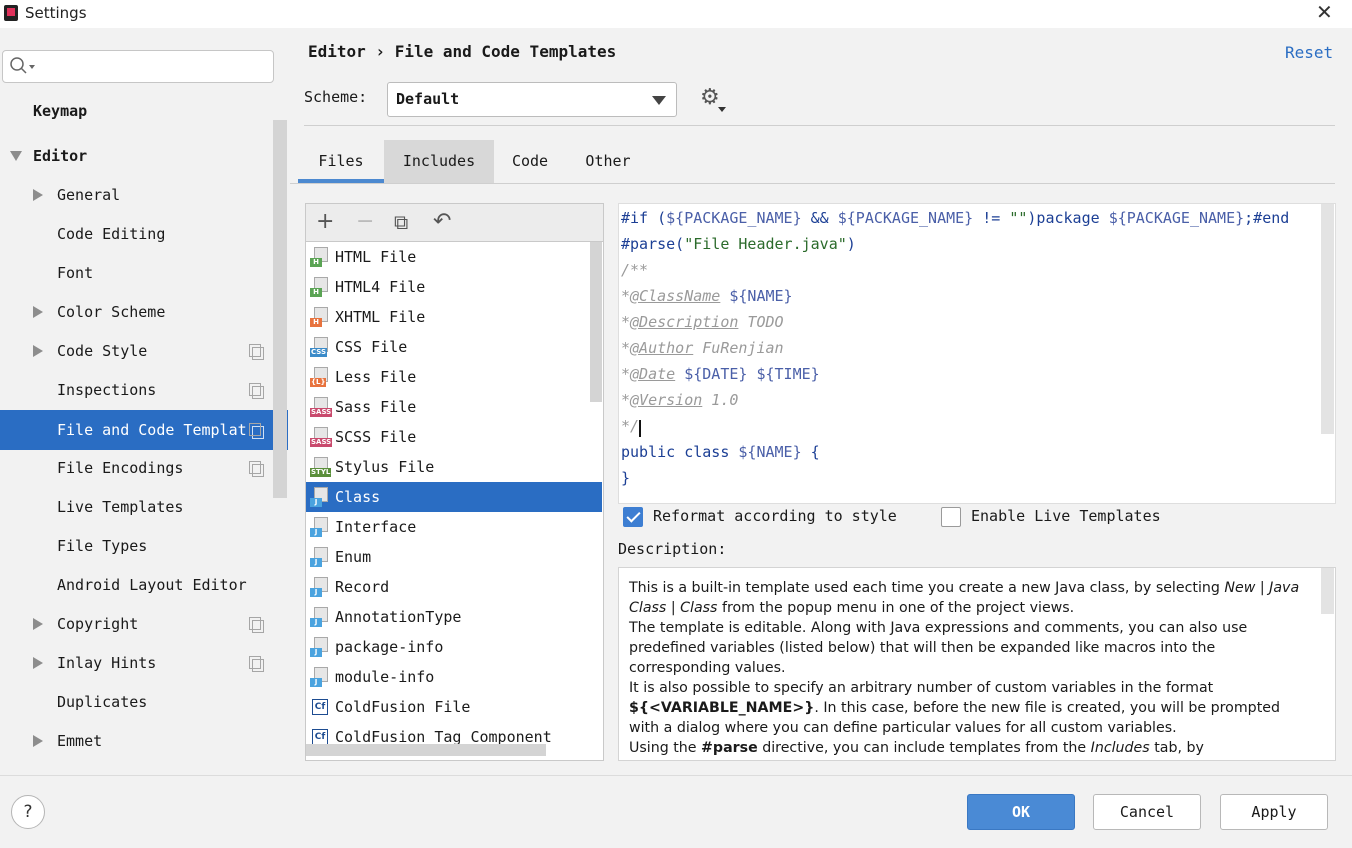 The width and height of the screenshot is (1352, 848). I want to click on sidebar-item: Code Style, so click(102, 351).